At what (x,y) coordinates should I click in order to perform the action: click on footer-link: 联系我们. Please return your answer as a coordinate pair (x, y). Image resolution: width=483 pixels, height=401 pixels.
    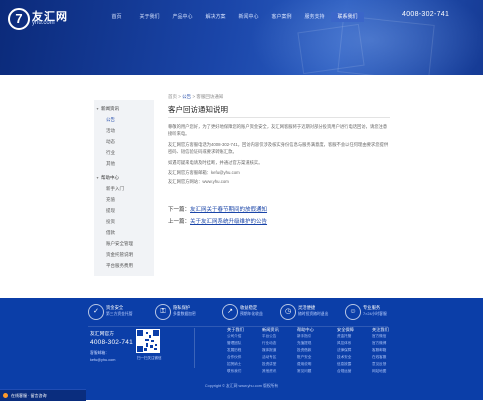
    Looking at the image, I should click on (245, 371).